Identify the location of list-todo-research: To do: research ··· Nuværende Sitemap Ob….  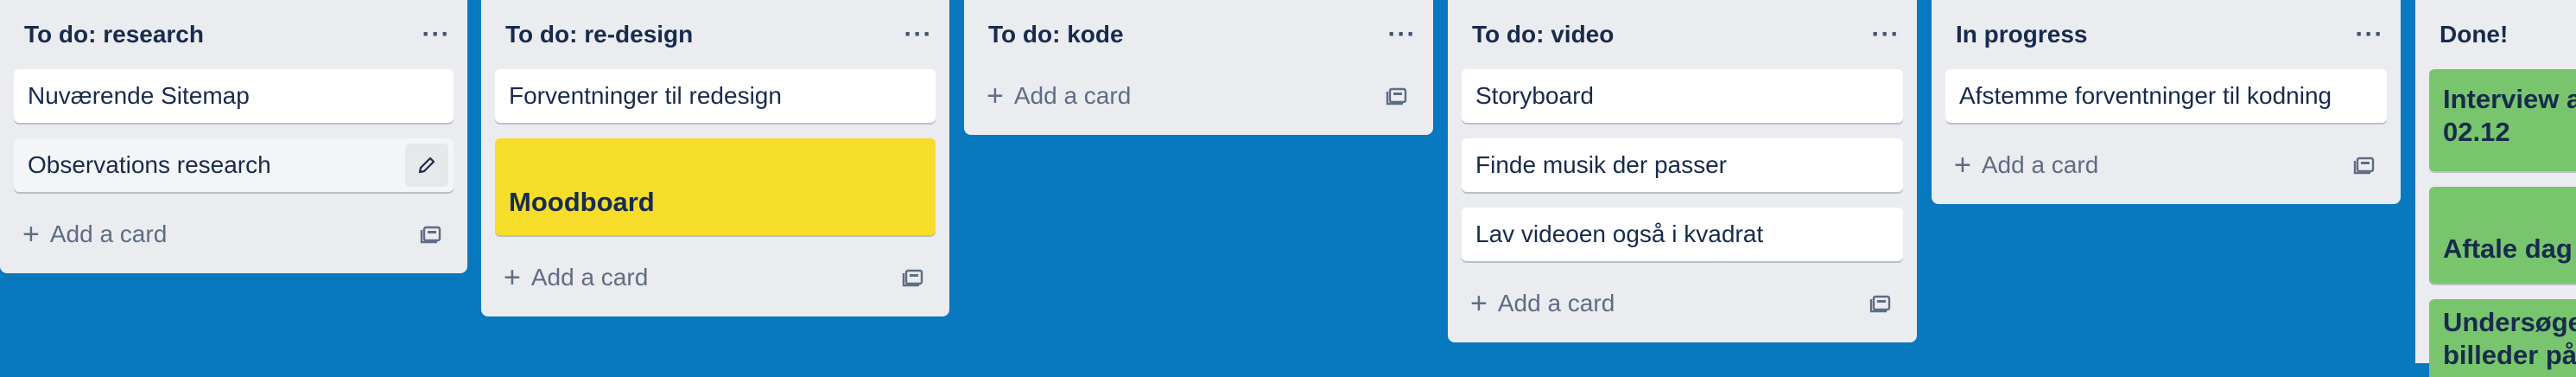
(233, 136).